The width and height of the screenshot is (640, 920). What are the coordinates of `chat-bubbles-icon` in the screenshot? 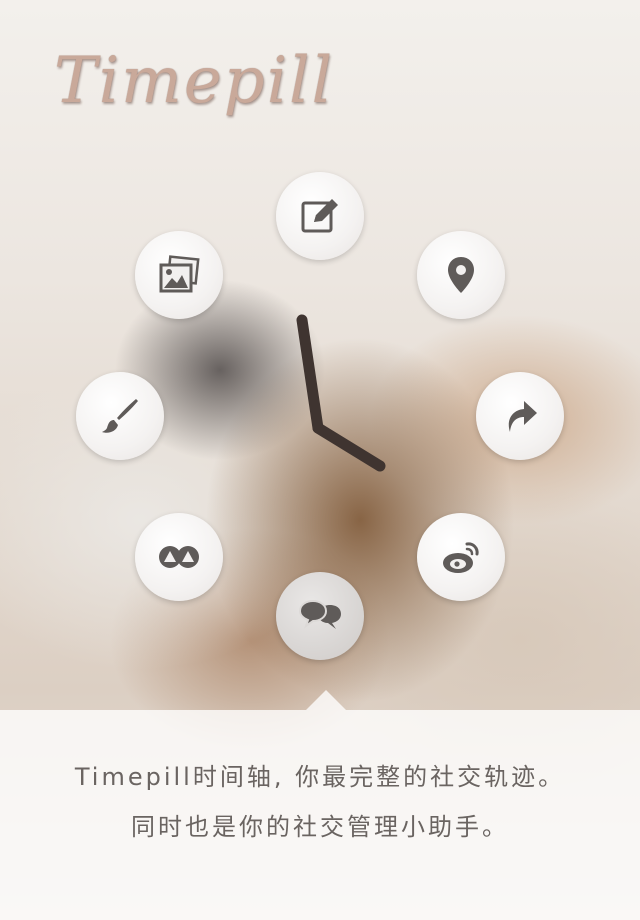 It's located at (319, 614).